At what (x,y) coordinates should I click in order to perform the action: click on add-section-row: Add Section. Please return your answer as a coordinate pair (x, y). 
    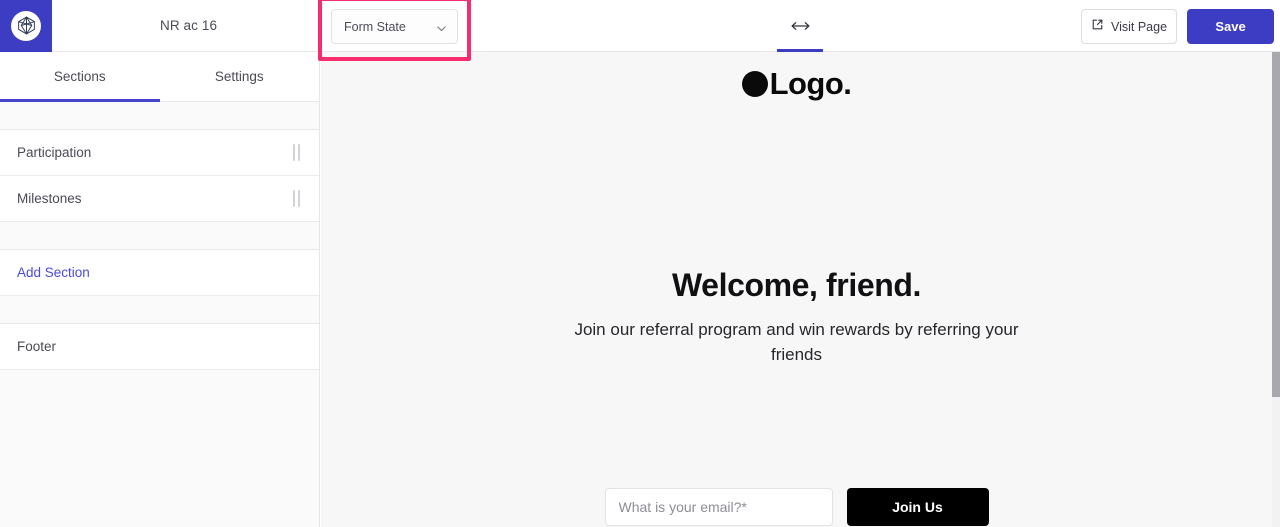
    Looking at the image, I should click on (159, 273).